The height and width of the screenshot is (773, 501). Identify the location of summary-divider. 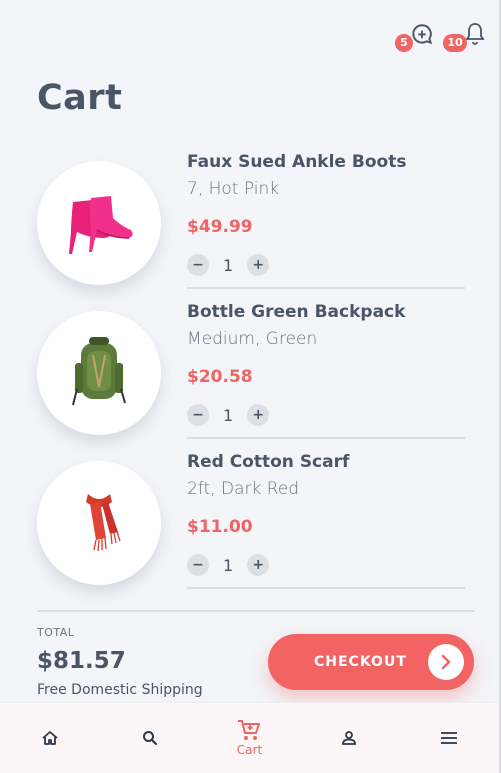
(256, 611).